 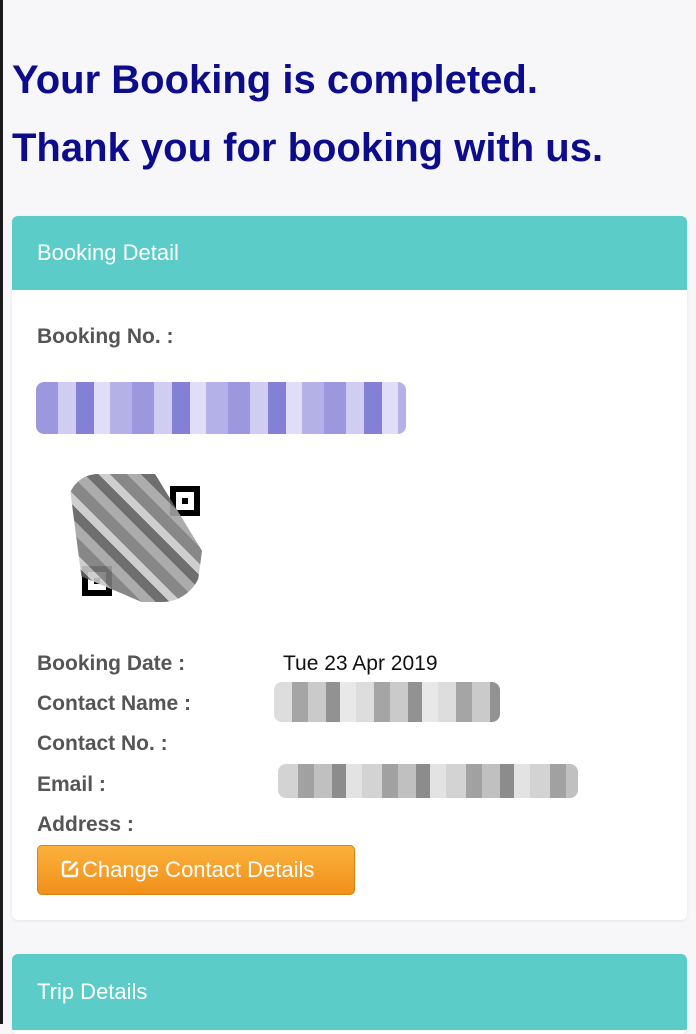 I want to click on booking-date-label: Booking Date :, so click(x=111, y=663).